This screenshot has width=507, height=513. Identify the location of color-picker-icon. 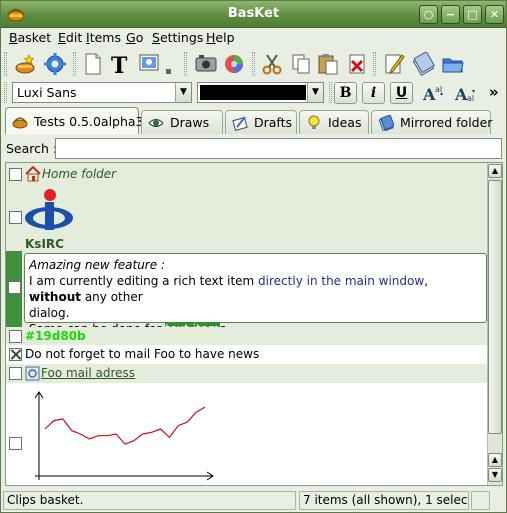
(234, 64).